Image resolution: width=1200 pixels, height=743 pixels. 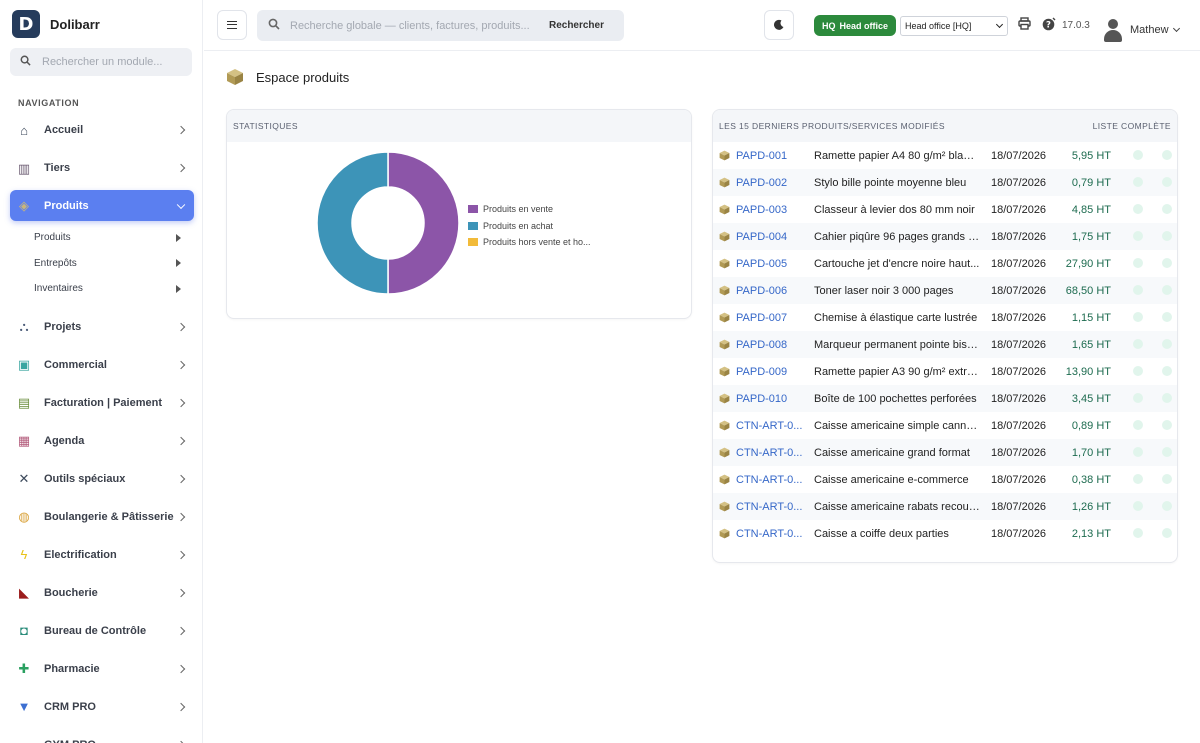 What do you see at coordinates (1024, 25) in the screenshot?
I see `print-button` at bounding box center [1024, 25].